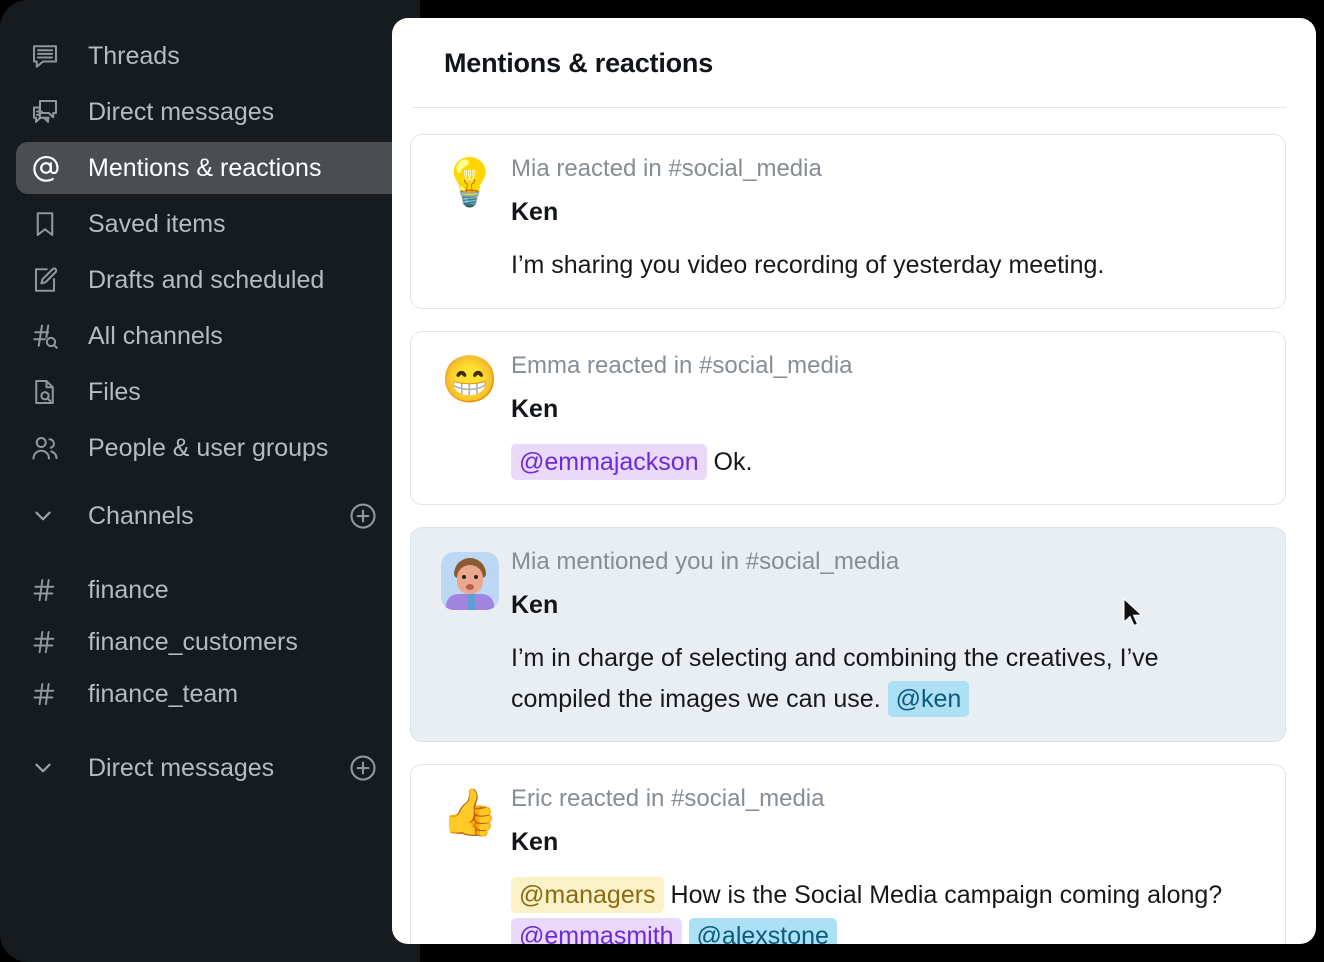  Describe the element at coordinates (470, 864) in the screenshot. I see `card-badge: 👍` at that location.